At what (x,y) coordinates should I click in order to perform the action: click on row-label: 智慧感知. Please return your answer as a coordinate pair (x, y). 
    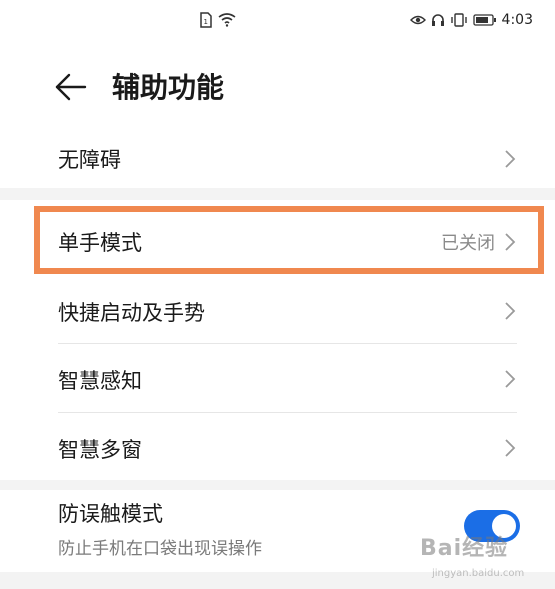
    Looking at the image, I should click on (100, 381).